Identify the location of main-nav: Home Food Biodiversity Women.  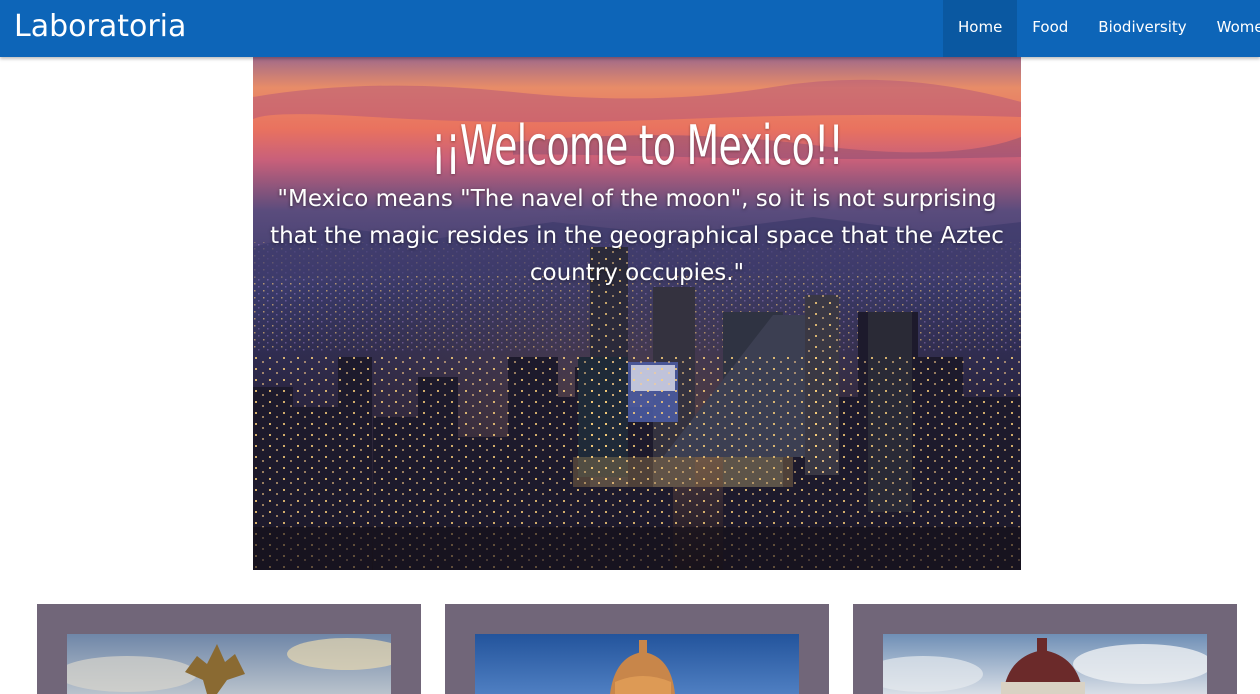
(1101, 28).